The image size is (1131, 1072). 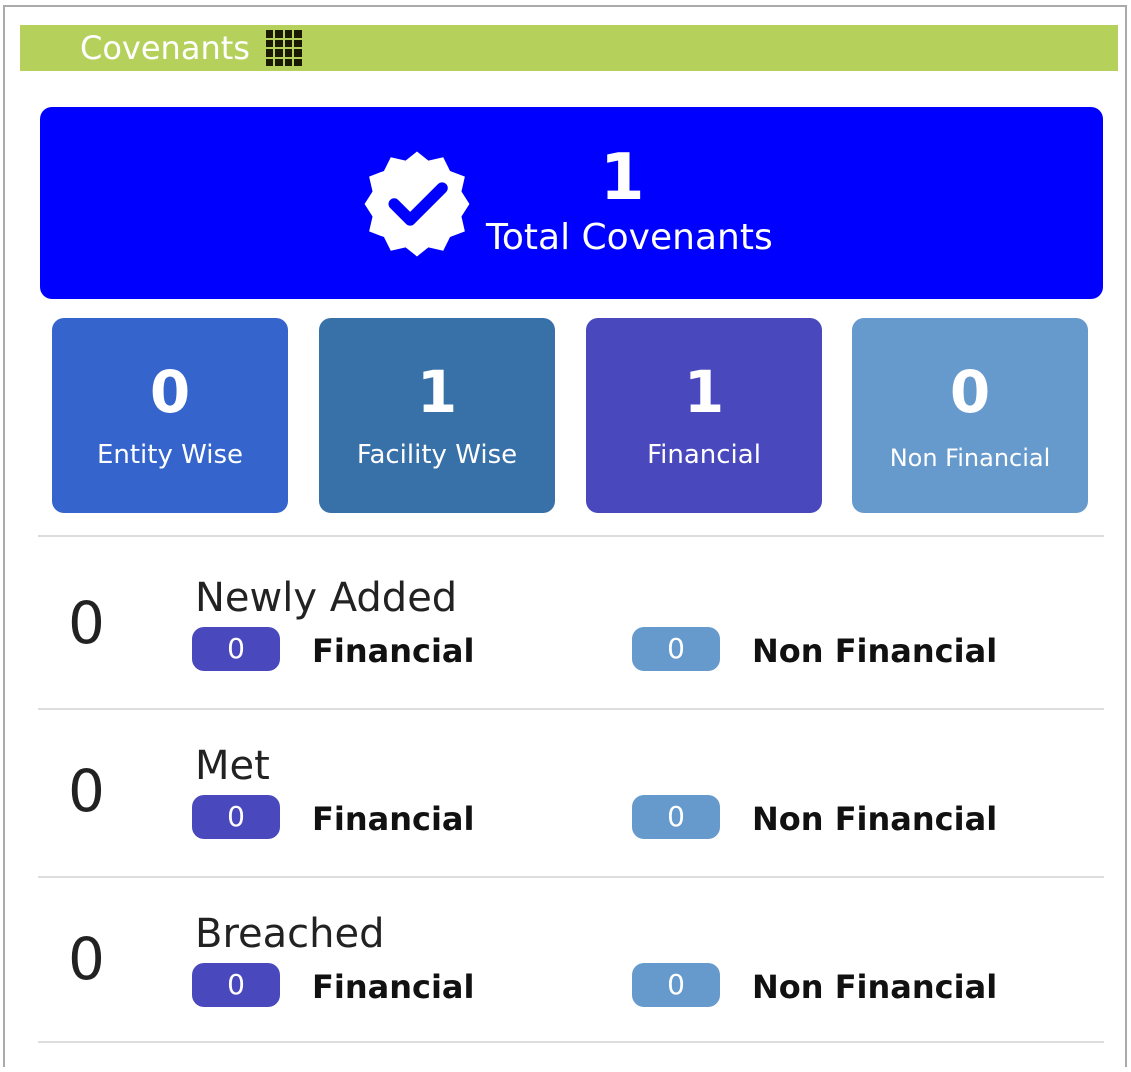 I want to click on tile-label: Non Financial, so click(x=970, y=458).